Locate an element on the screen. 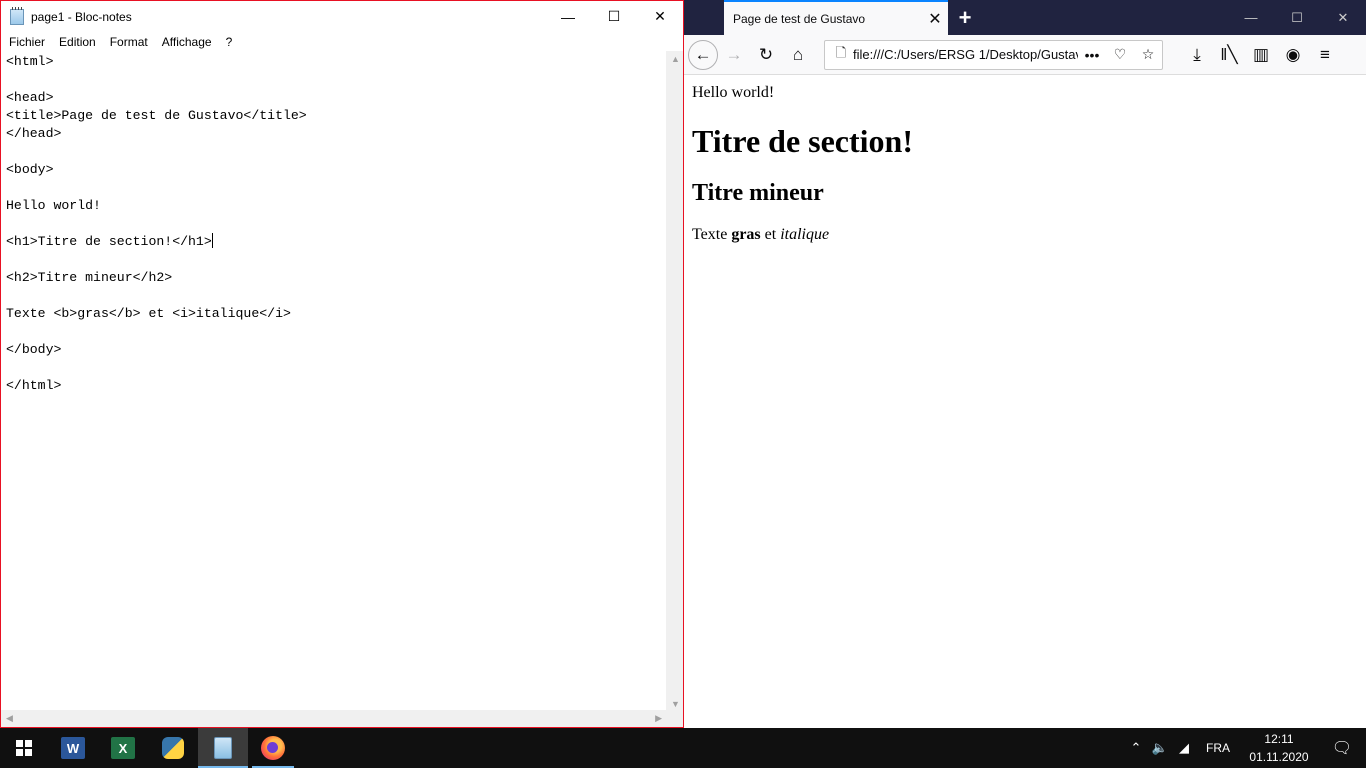 The image size is (1366, 768). scroll-right-icon: ▶ is located at coordinates (658, 718).